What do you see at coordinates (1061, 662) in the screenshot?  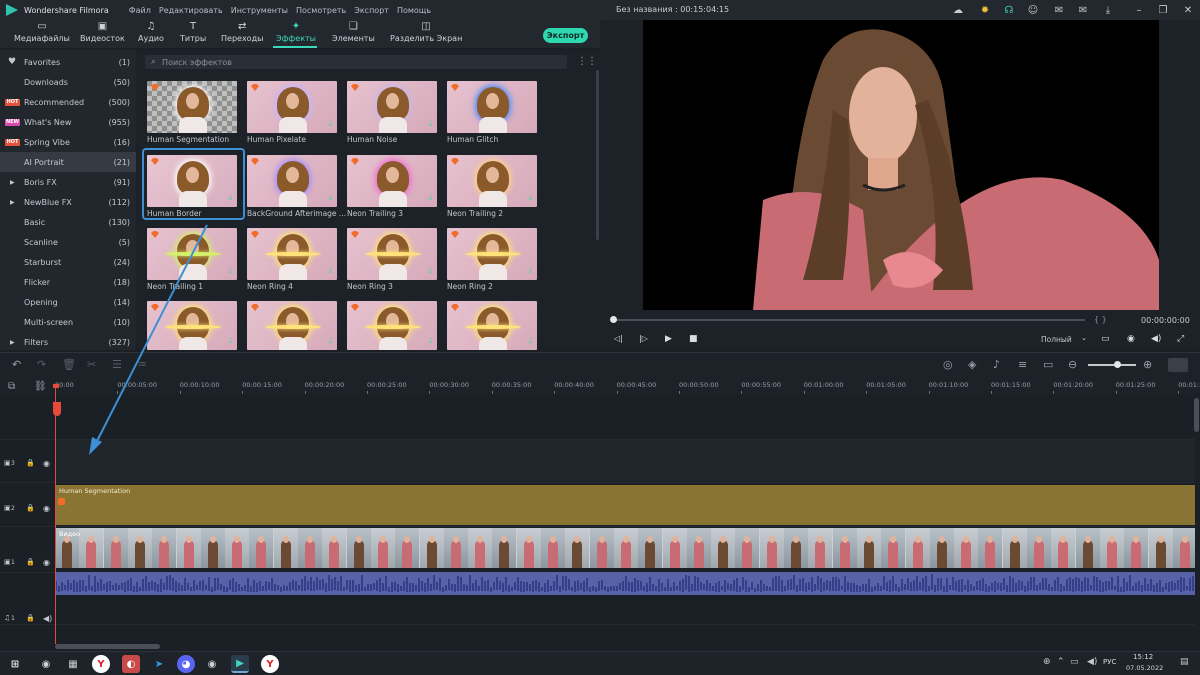 I see `chevron-up-icon: ⌃` at bounding box center [1061, 662].